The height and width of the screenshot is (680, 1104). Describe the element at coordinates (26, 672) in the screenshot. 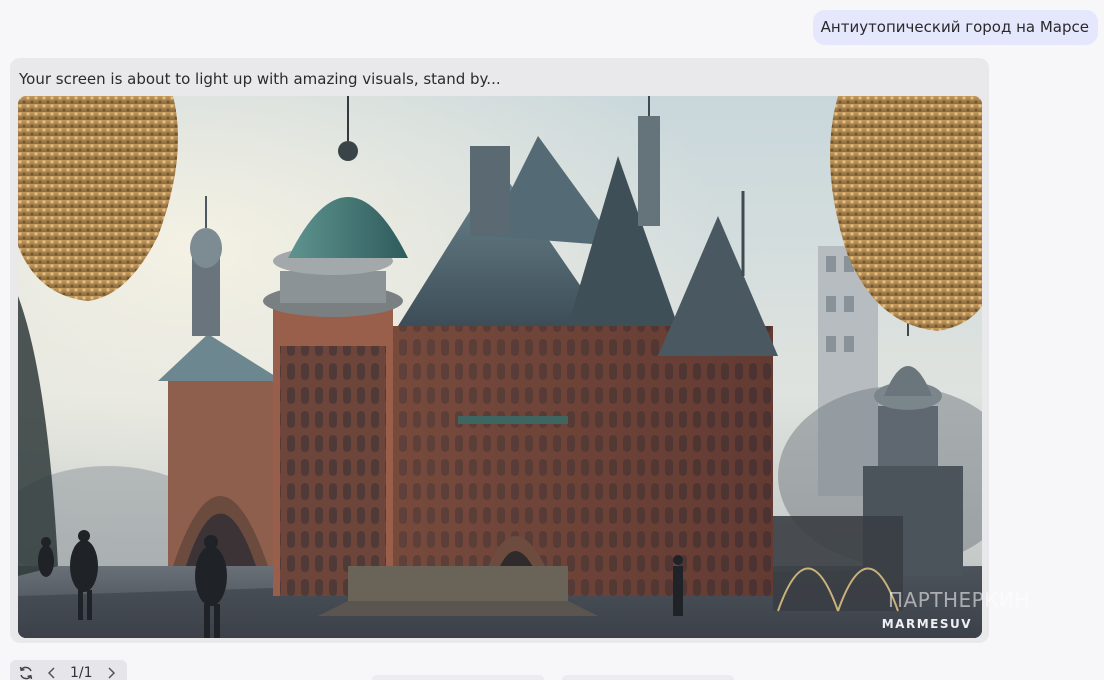

I see `refresh-icon` at that location.